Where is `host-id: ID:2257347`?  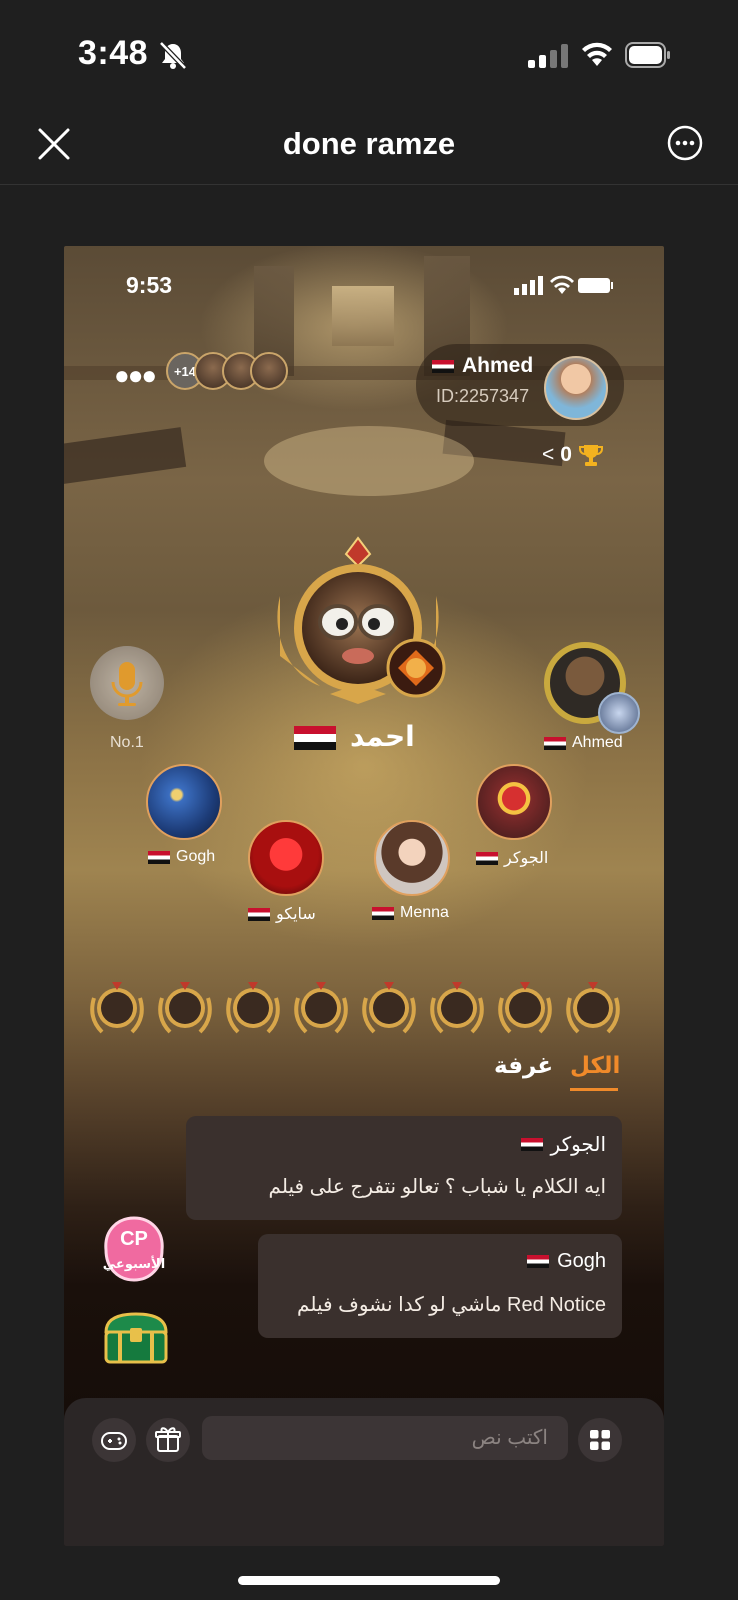
host-id: ID:2257347 is located at coordinates (483, 396).